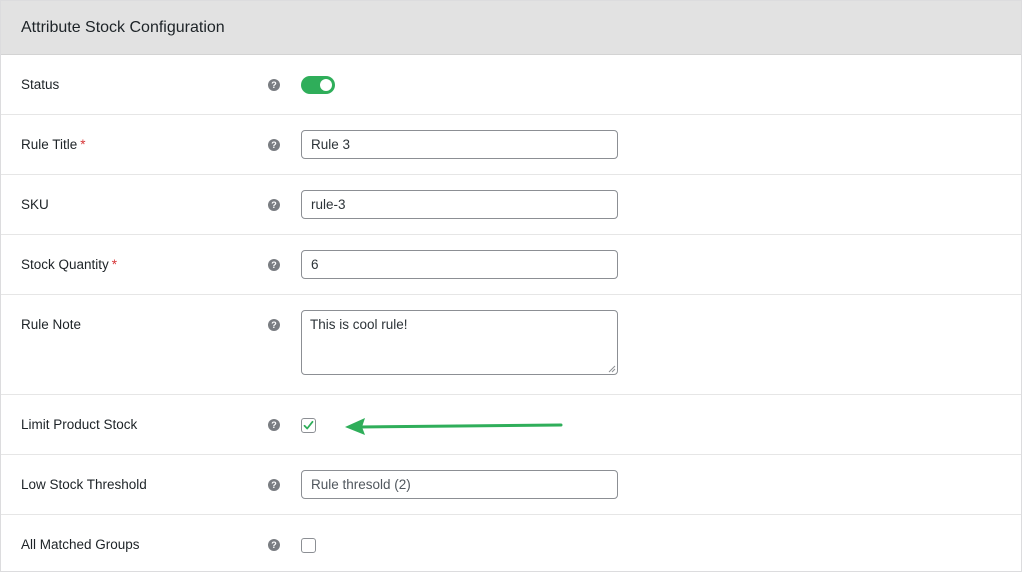 This screenshot has height=573, width=1024. I want to click on resize-handle-icon, so click(612, 369).